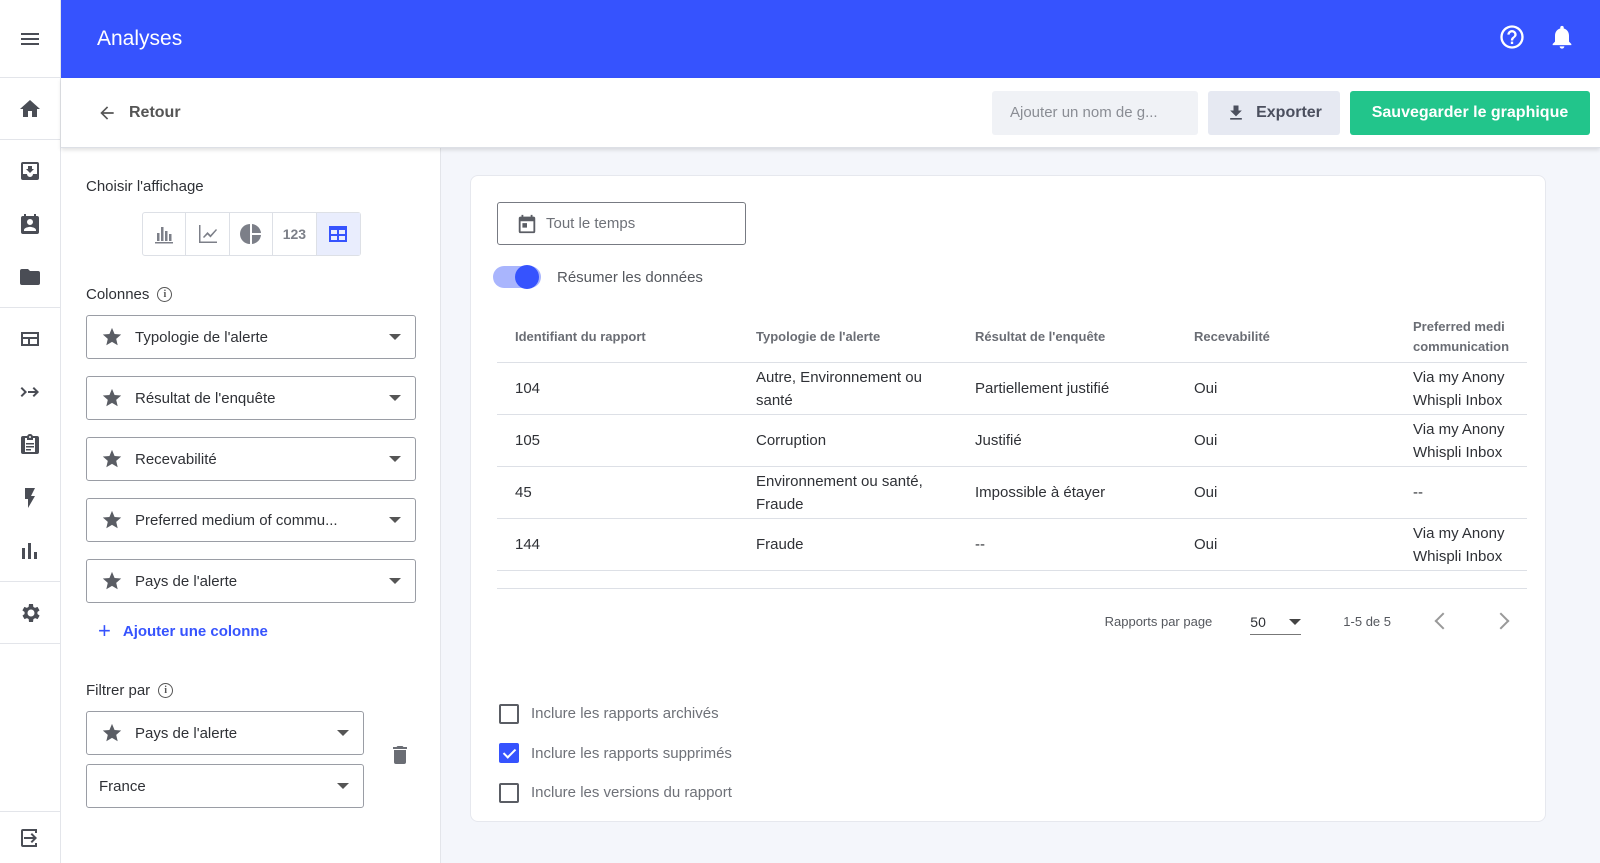 The height and width of the screenshot is (863, 1600). Describe the element at coordinates (774, 400) in the screenshot. I see `cell-line: santé` at that location.